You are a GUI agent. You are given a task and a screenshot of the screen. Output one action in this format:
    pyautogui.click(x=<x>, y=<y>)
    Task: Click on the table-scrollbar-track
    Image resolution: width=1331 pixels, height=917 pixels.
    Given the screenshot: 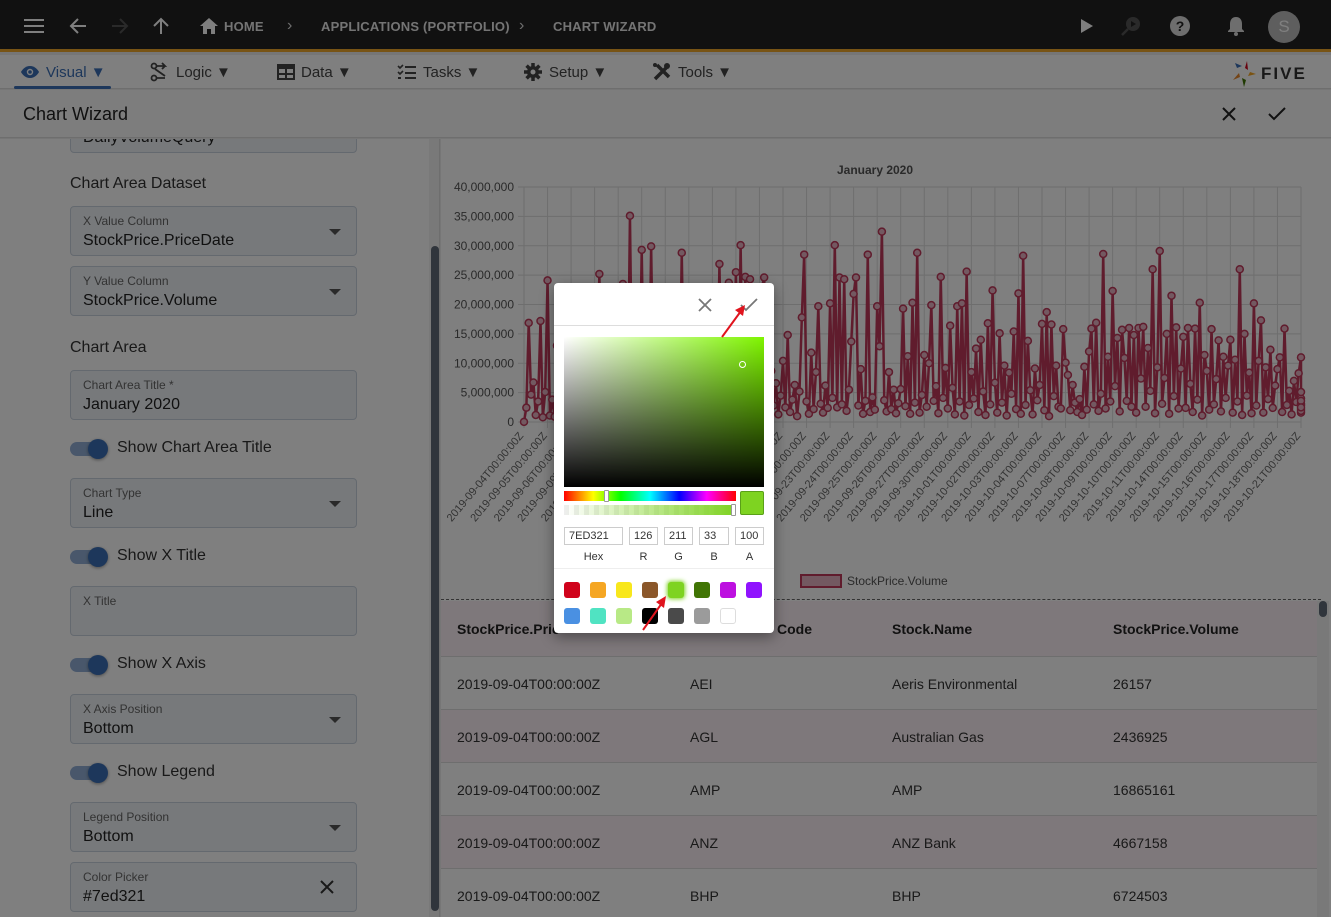 What is the action you would take?
    pyautogui.click(x=1323, y=759)
    